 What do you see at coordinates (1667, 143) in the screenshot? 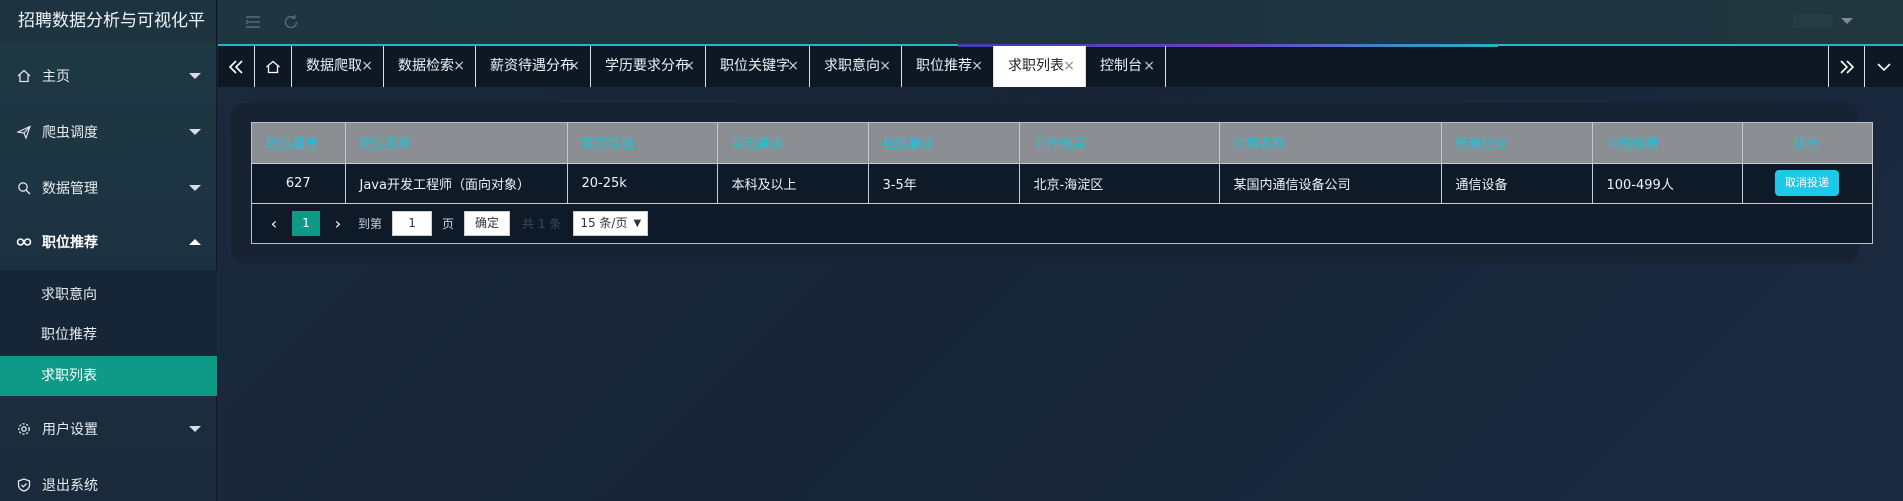
I see `column-header-company-size: 公司规模` at bounding box center [1667, 143].